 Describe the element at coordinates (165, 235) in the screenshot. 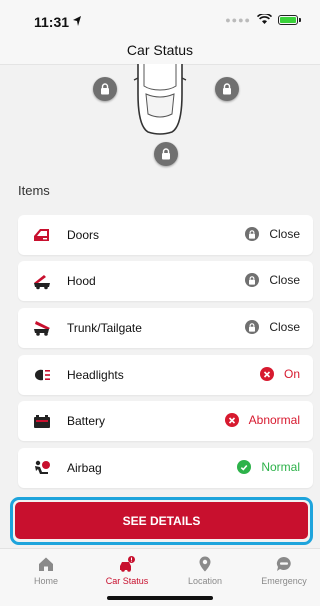

I see `status-item-doors: Doors Close` at that location.